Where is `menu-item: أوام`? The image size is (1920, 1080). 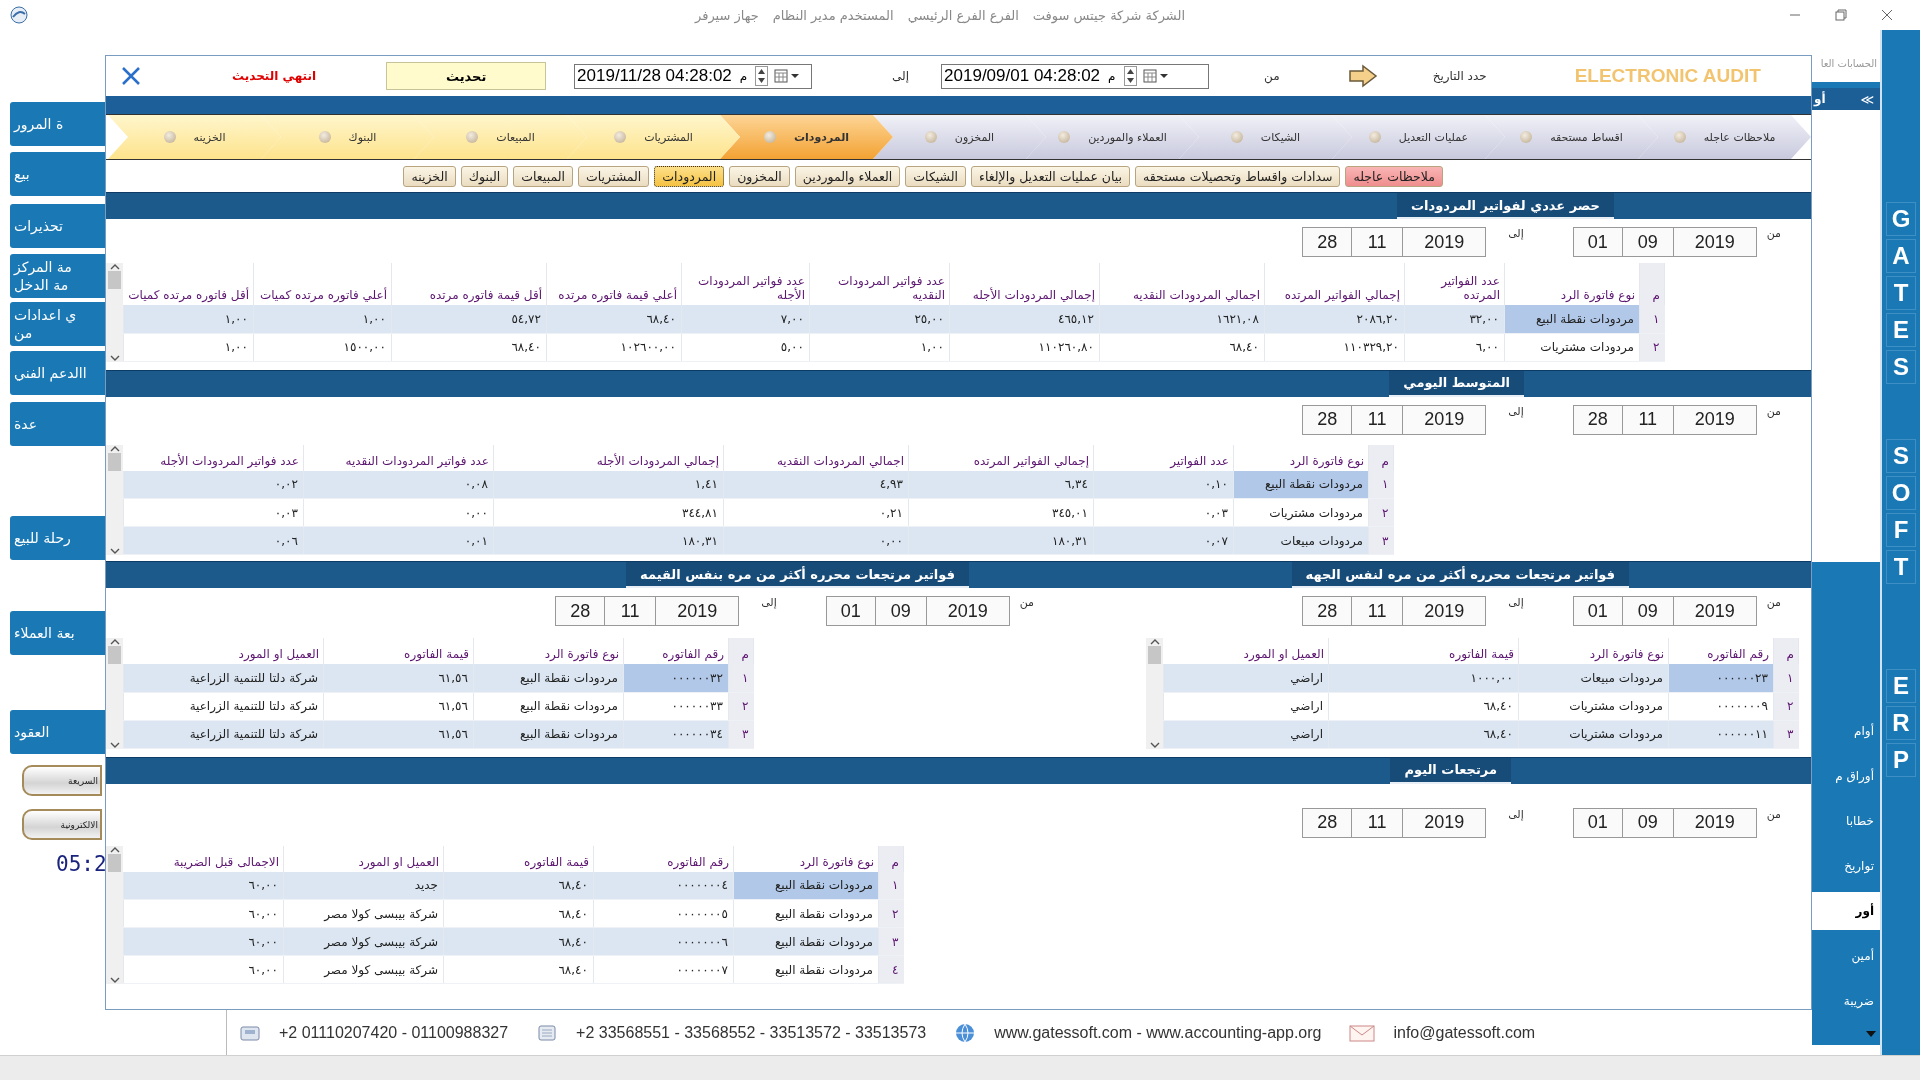 menu-item: أوام is located at coordinates (1846, 731).